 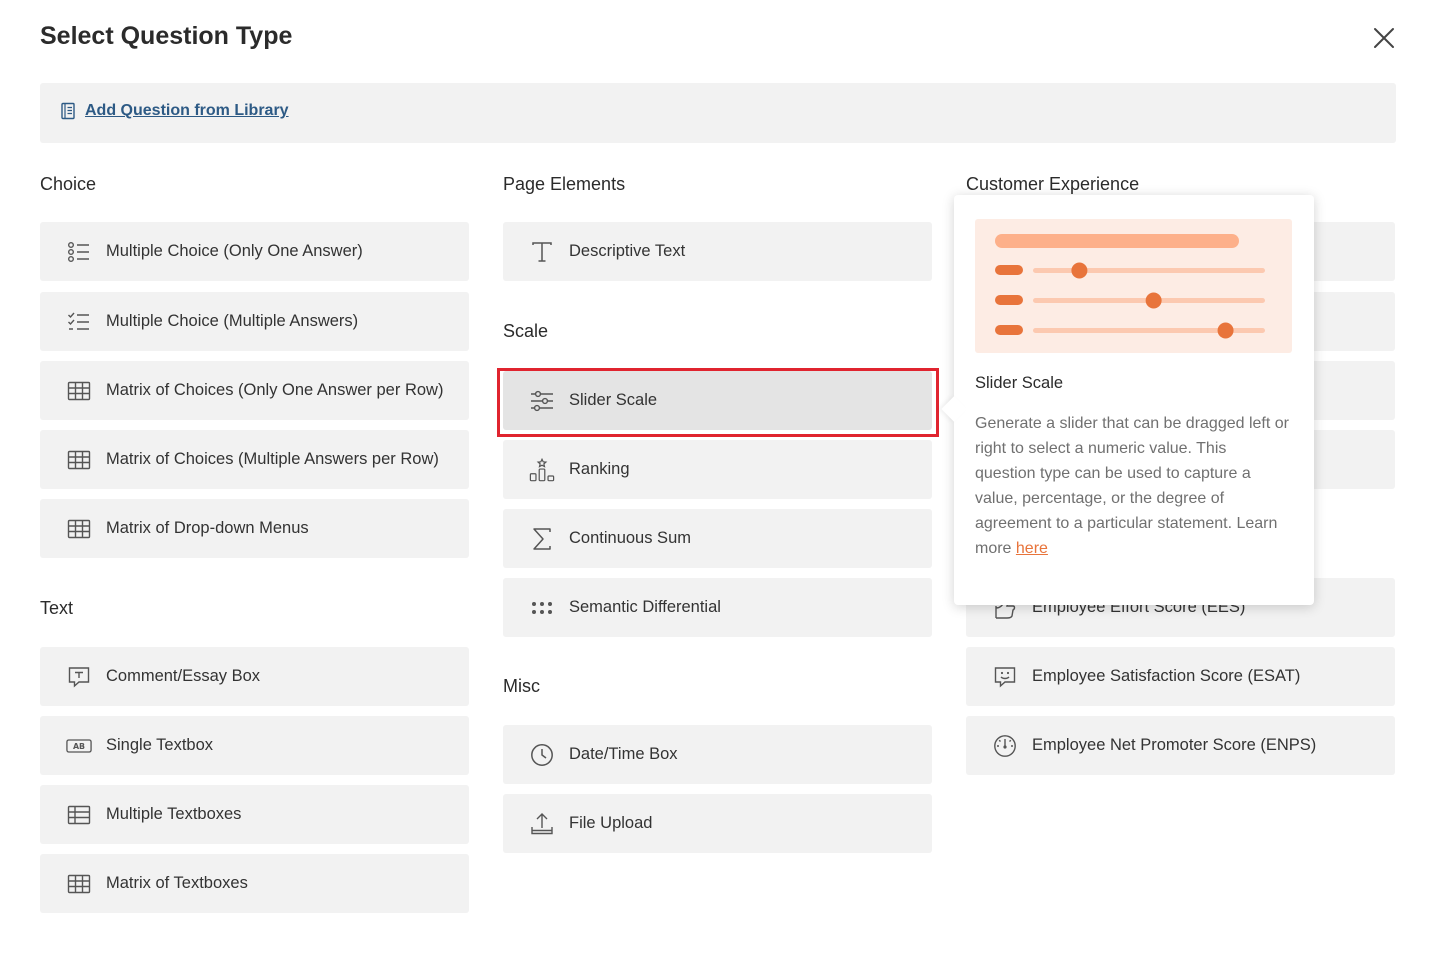 What do you see at coordinates (207, 528) in the screenshot?
I see `item-label: Matrix of Drop-down Menus` at bounding box center [207, 528].